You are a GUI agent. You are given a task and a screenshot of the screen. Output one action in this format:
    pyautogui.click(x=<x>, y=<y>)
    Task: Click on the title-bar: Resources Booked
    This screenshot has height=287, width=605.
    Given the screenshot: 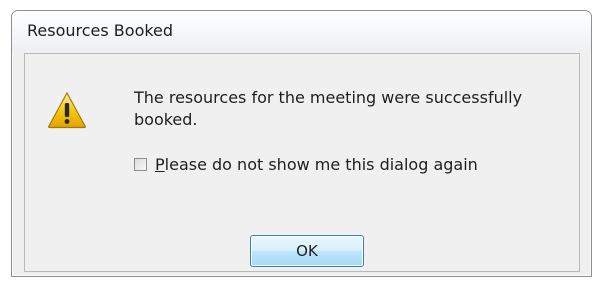 What is the action you would take?
    pyautogui.click(x=301, y=31)
    